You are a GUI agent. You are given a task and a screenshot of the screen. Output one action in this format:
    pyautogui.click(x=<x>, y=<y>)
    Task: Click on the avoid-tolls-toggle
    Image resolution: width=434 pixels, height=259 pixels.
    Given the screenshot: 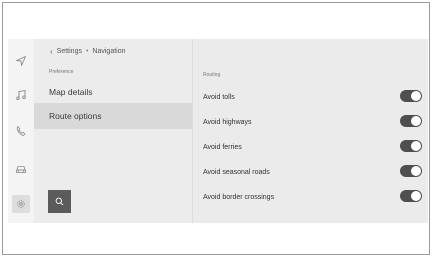 What is the action you would take?
    pyautogui.click(x=411, y=96)
    